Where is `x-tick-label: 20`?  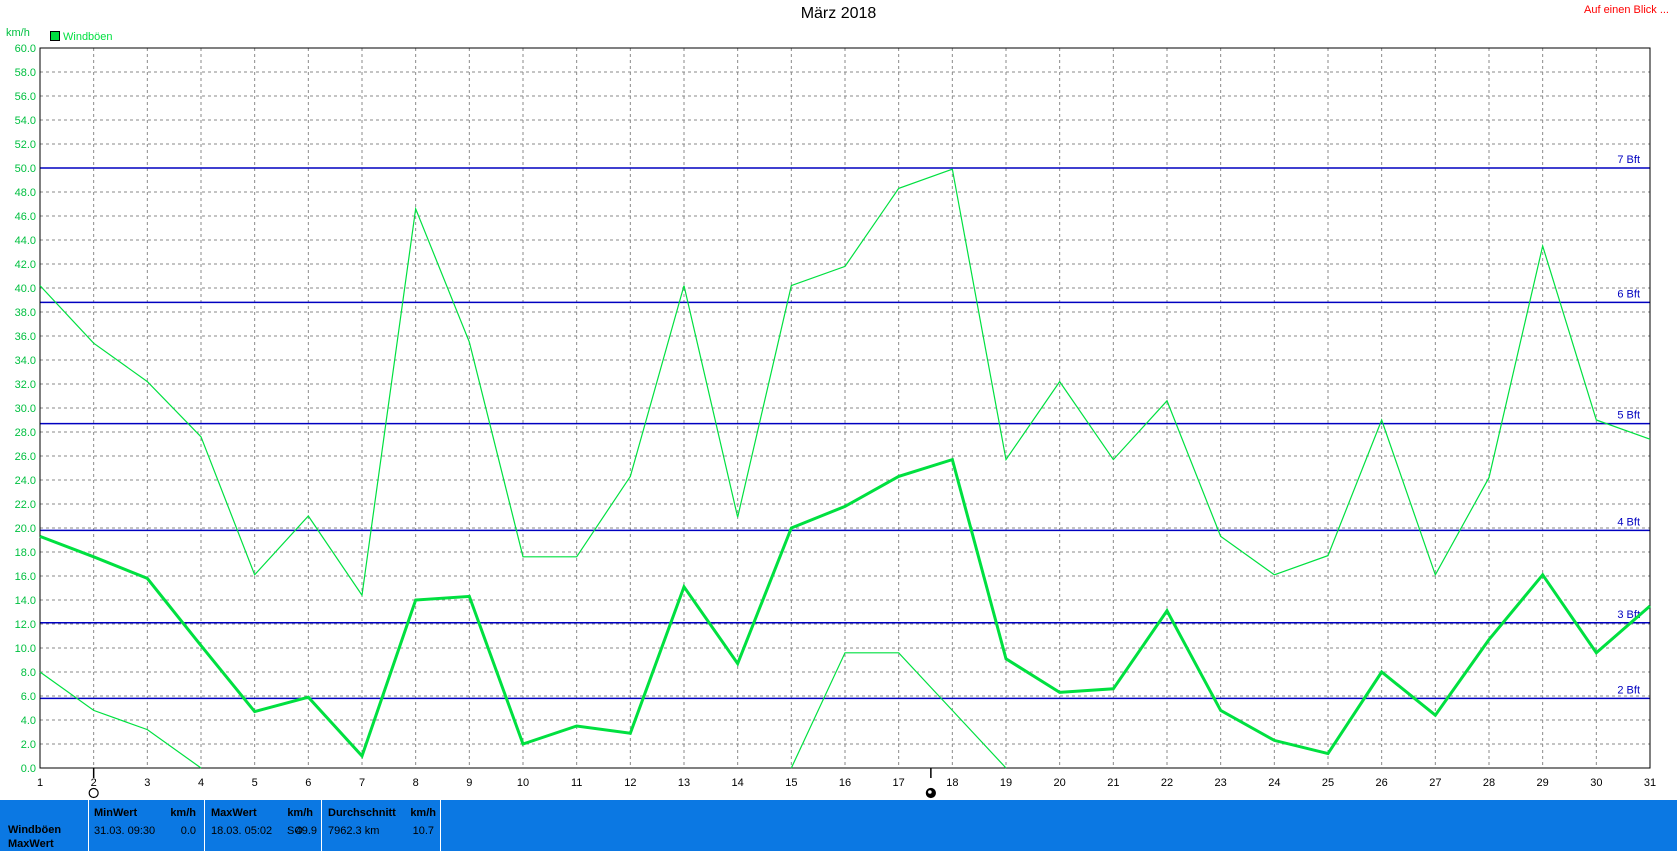 x-tick-label: 20 is located at coordinates (1060, 783).